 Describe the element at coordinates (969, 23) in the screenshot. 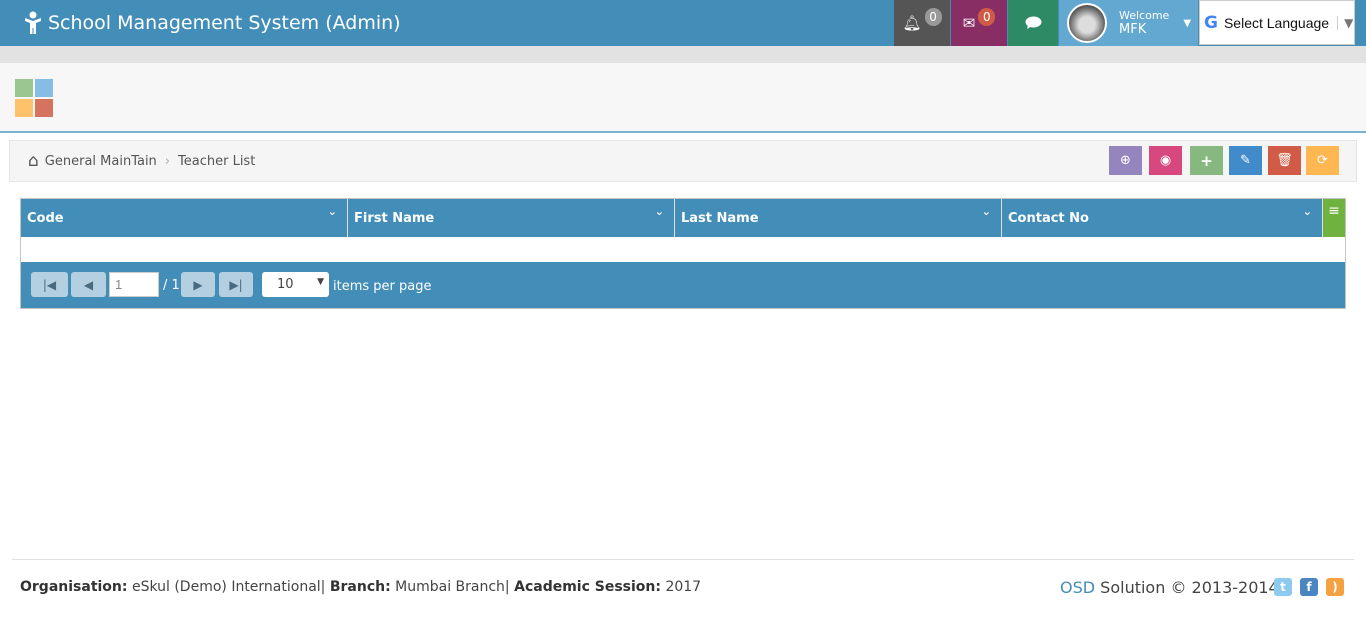

I see `envelope-icon: ✉` at that location.